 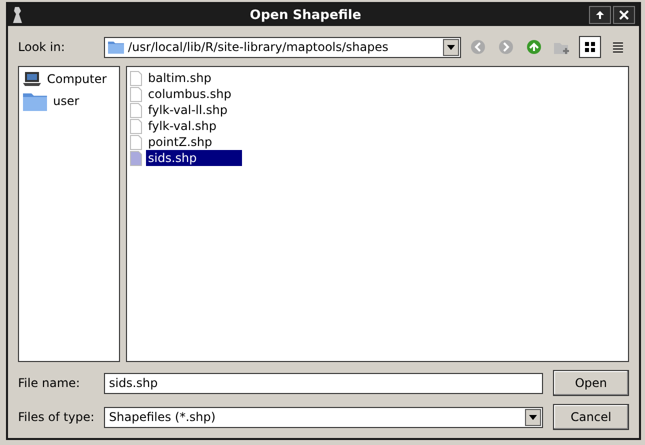 What do you see at coordinates (194, 158) in the screenshot?
I see `file-item: sids.shp` at bounding box center [194, 158].